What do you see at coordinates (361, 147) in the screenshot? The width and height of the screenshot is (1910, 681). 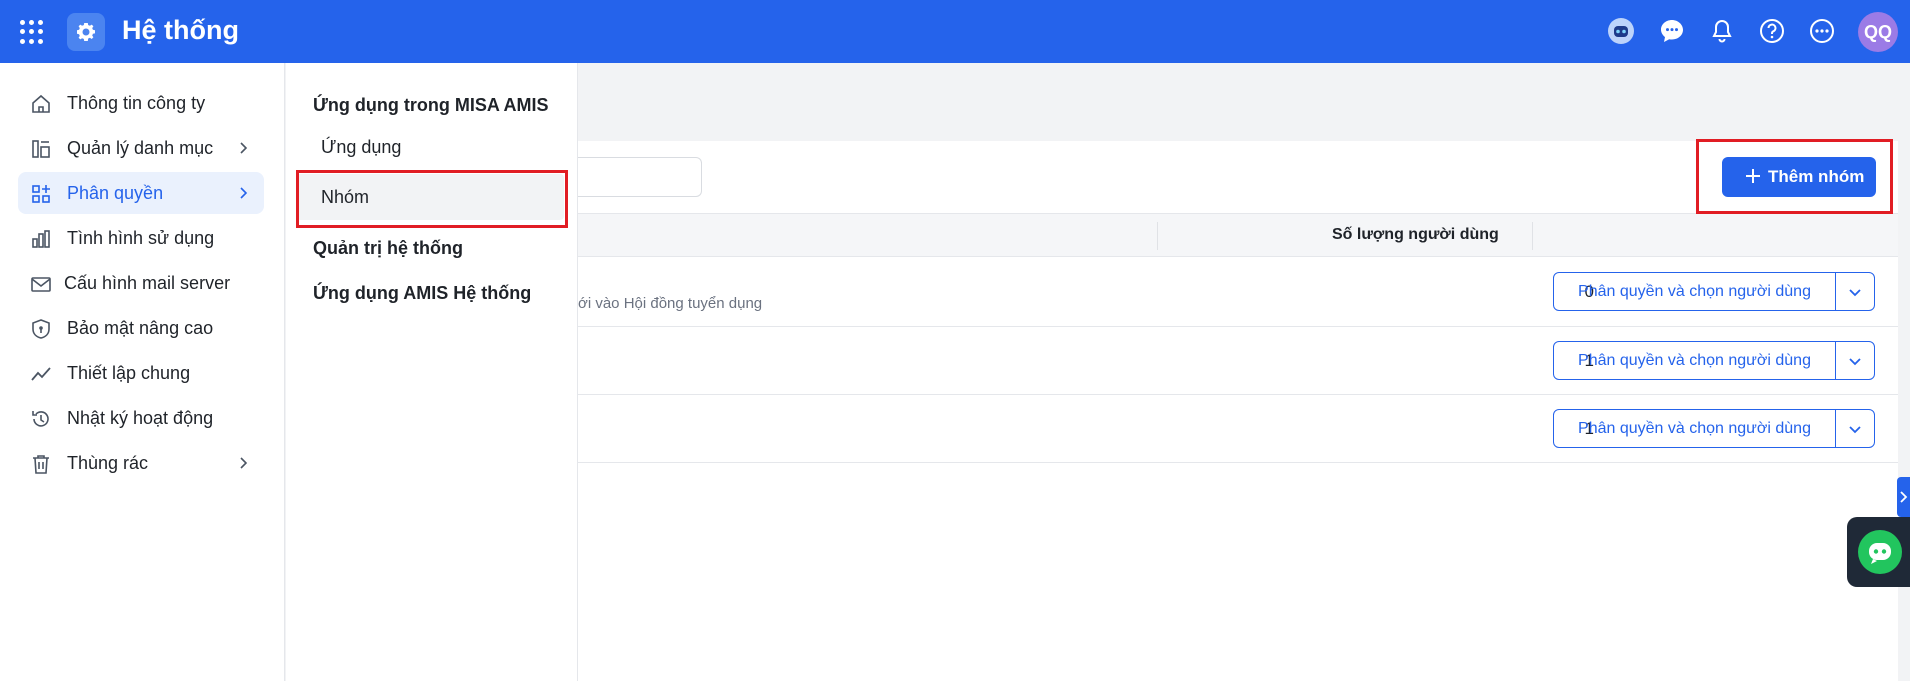 I see `submenu-item-label: Ứng dụng` at bounding box center [361, 147].